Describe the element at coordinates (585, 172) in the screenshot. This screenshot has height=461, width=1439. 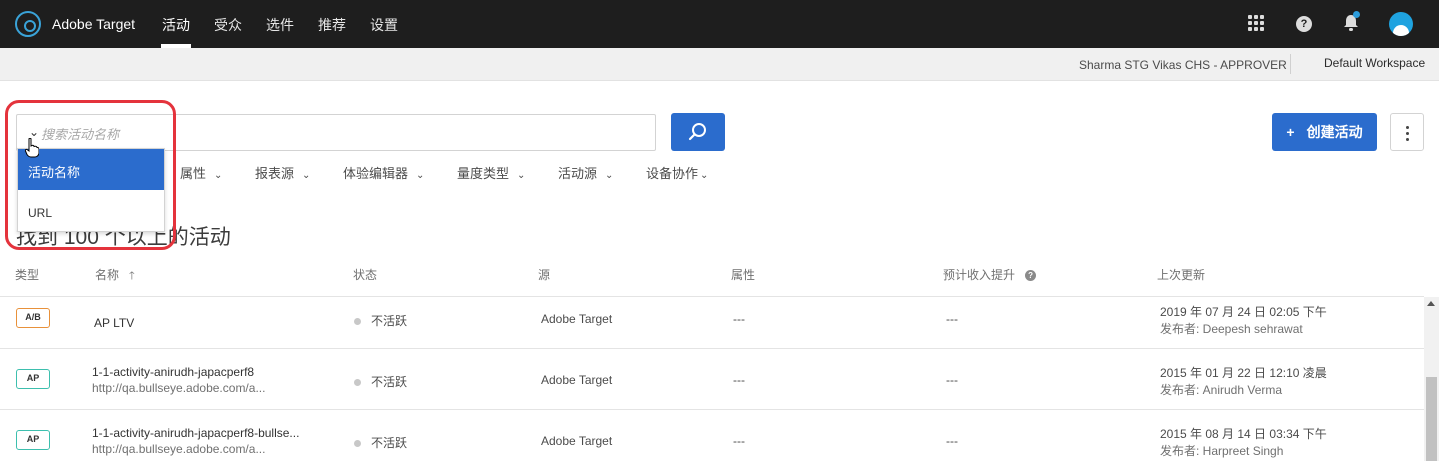
I see `filter-activity-source: 活动源 ⌄` at that location.